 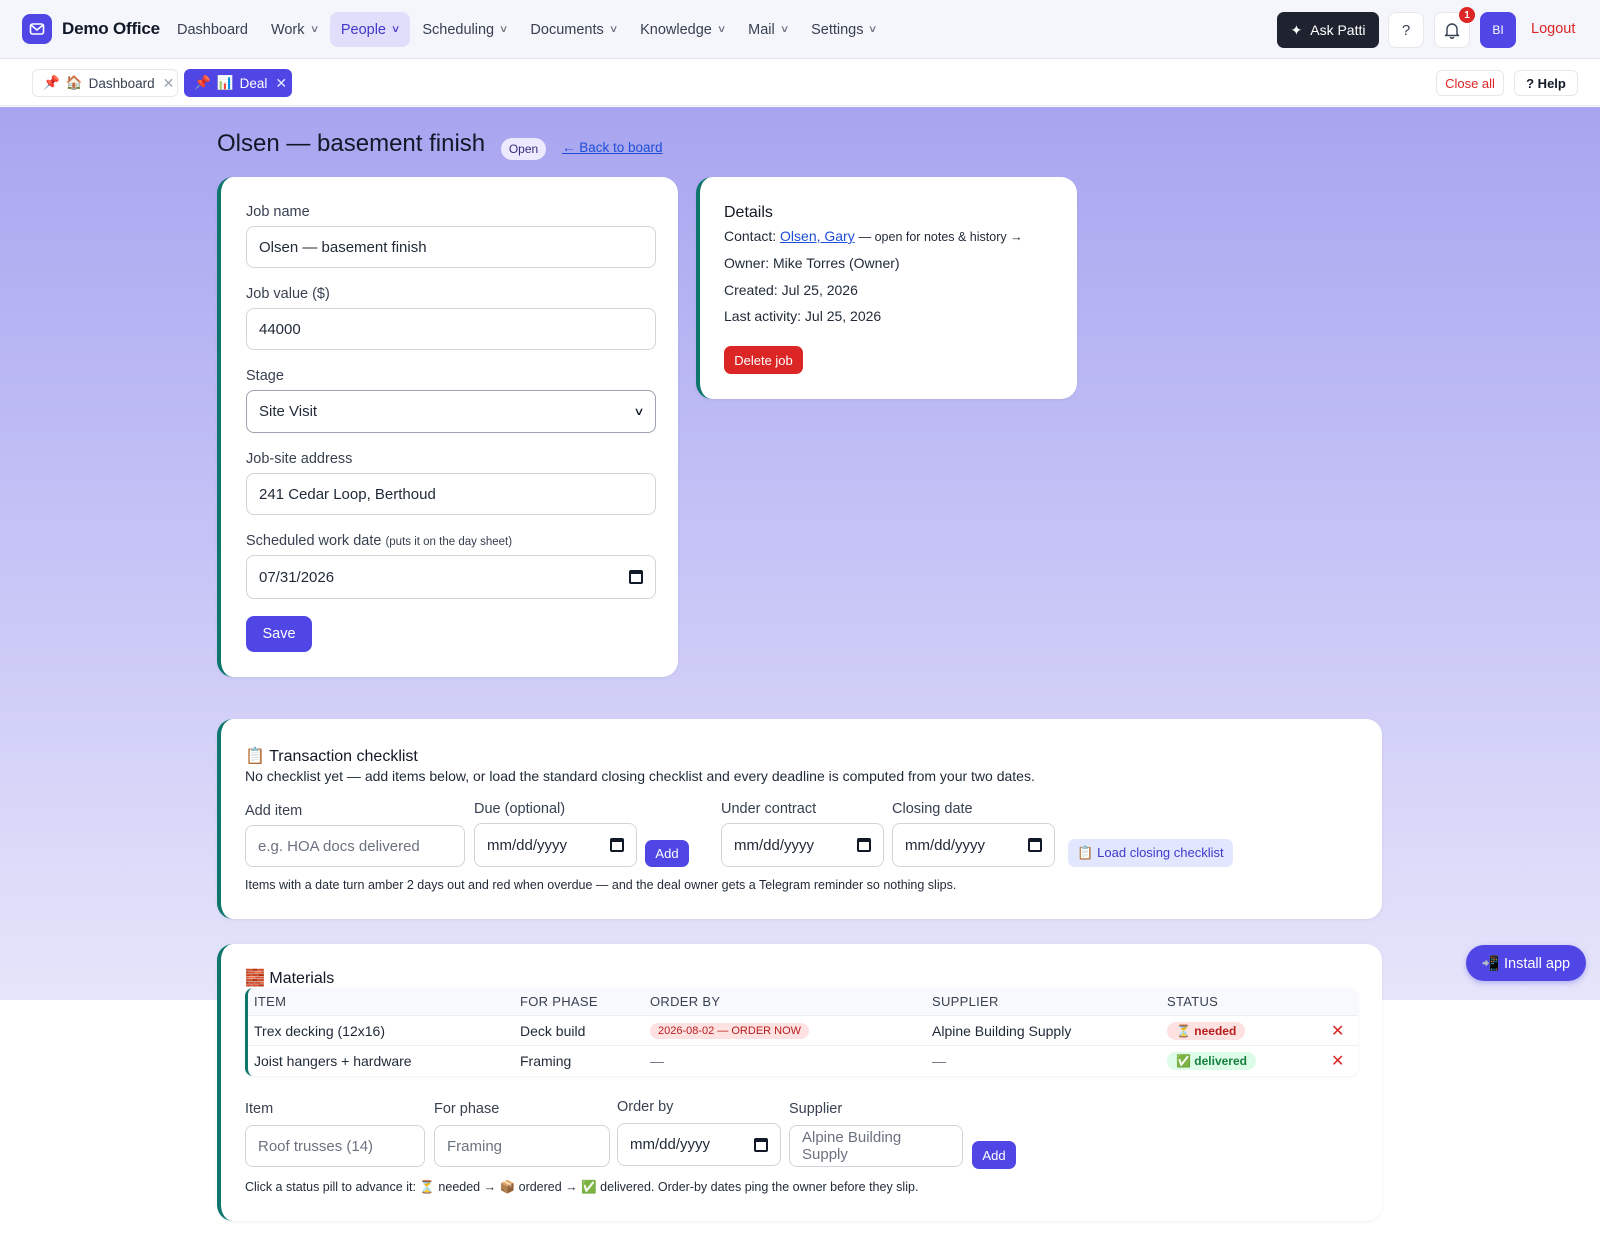 I want to click on status-pill-needed: ⏳ needed, so click(x=1206, y=1030).